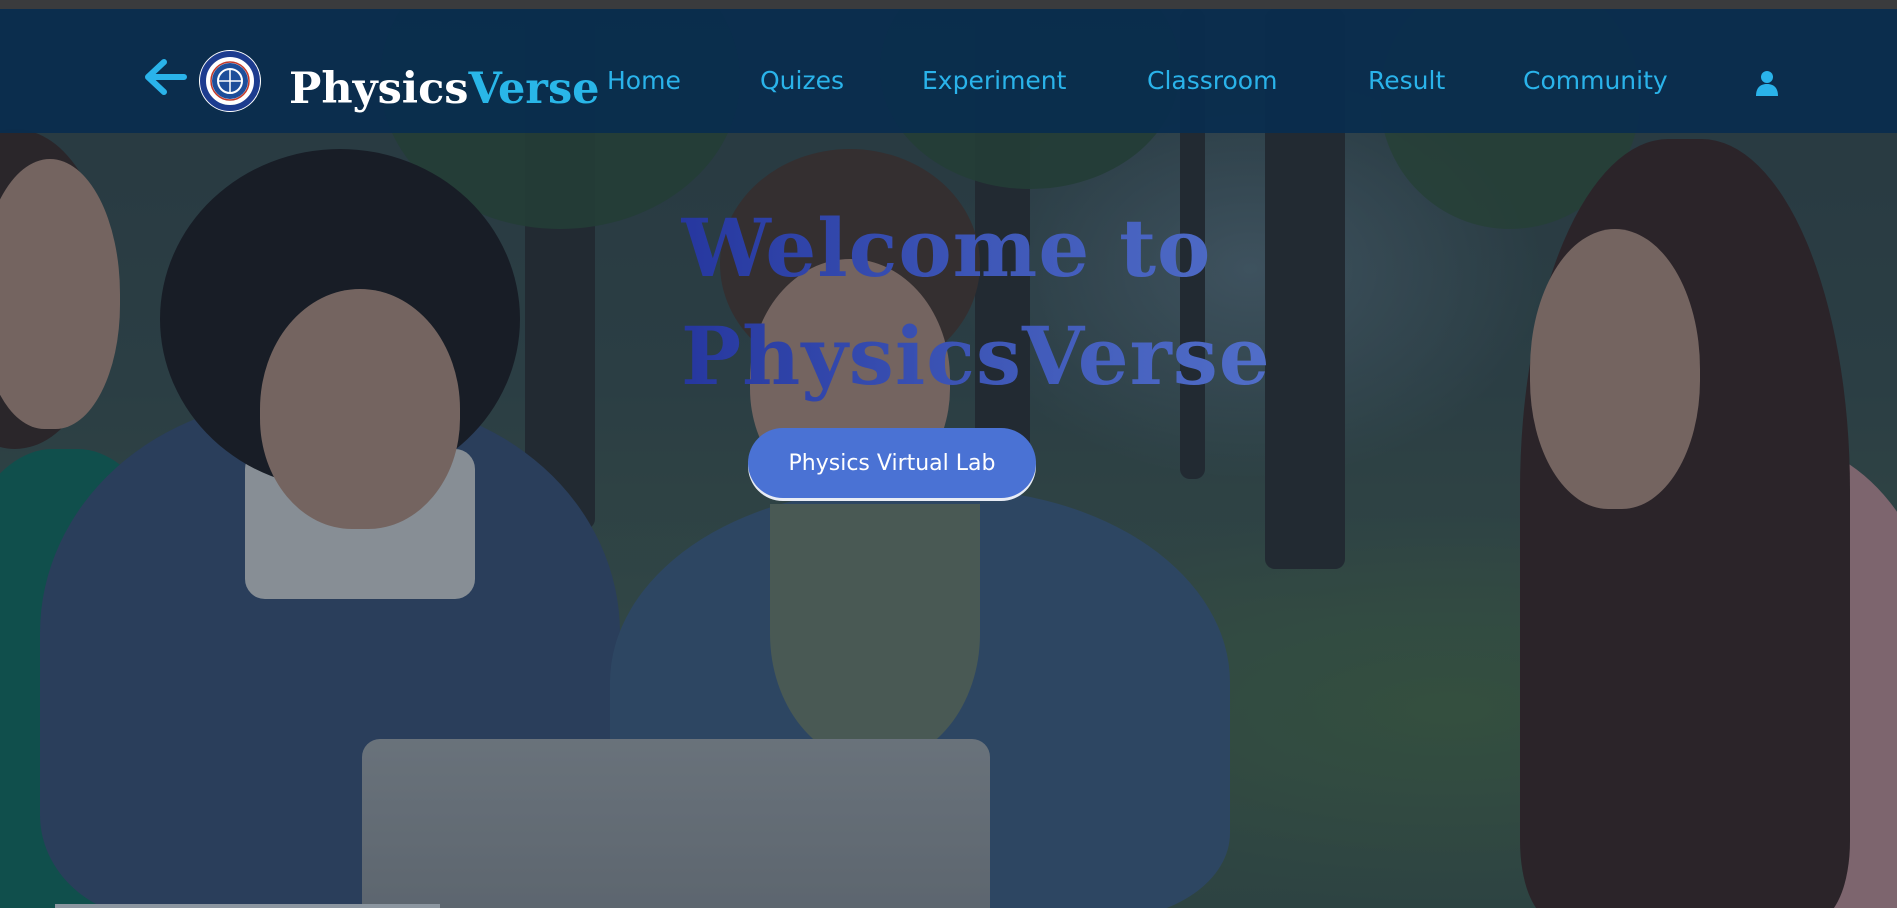  Describe the element at coordinates (994, 81) in the screenshot. I see `nav-experiment: Experiment` at that location.